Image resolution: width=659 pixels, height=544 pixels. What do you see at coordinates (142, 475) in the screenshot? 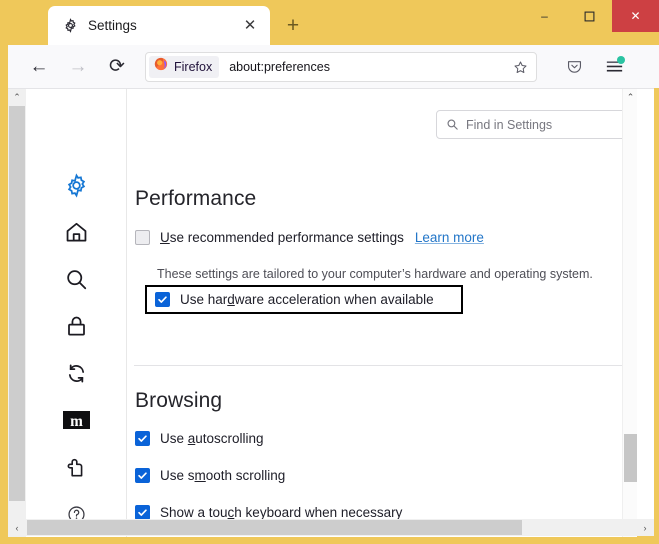
I see `smooth-scrolling-checkbox` at bounding box center [142, 475].